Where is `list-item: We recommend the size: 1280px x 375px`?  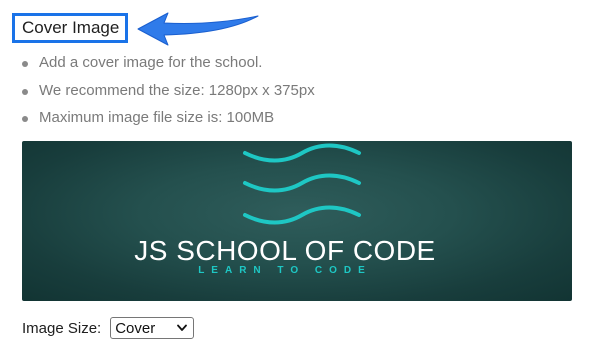 list-item: We recommend the size: 1280px x 375px is located at coordinates (168, 94).